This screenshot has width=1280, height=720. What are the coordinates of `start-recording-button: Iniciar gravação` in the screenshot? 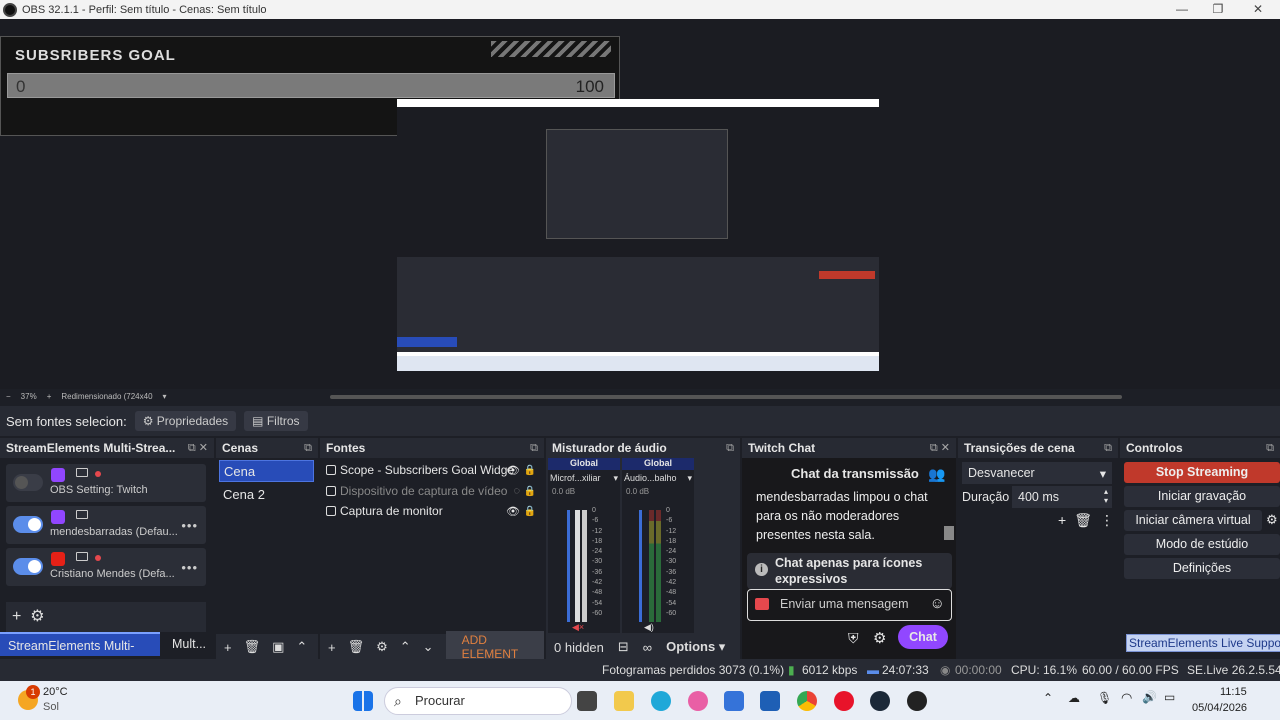 It's located at (1202, 496).